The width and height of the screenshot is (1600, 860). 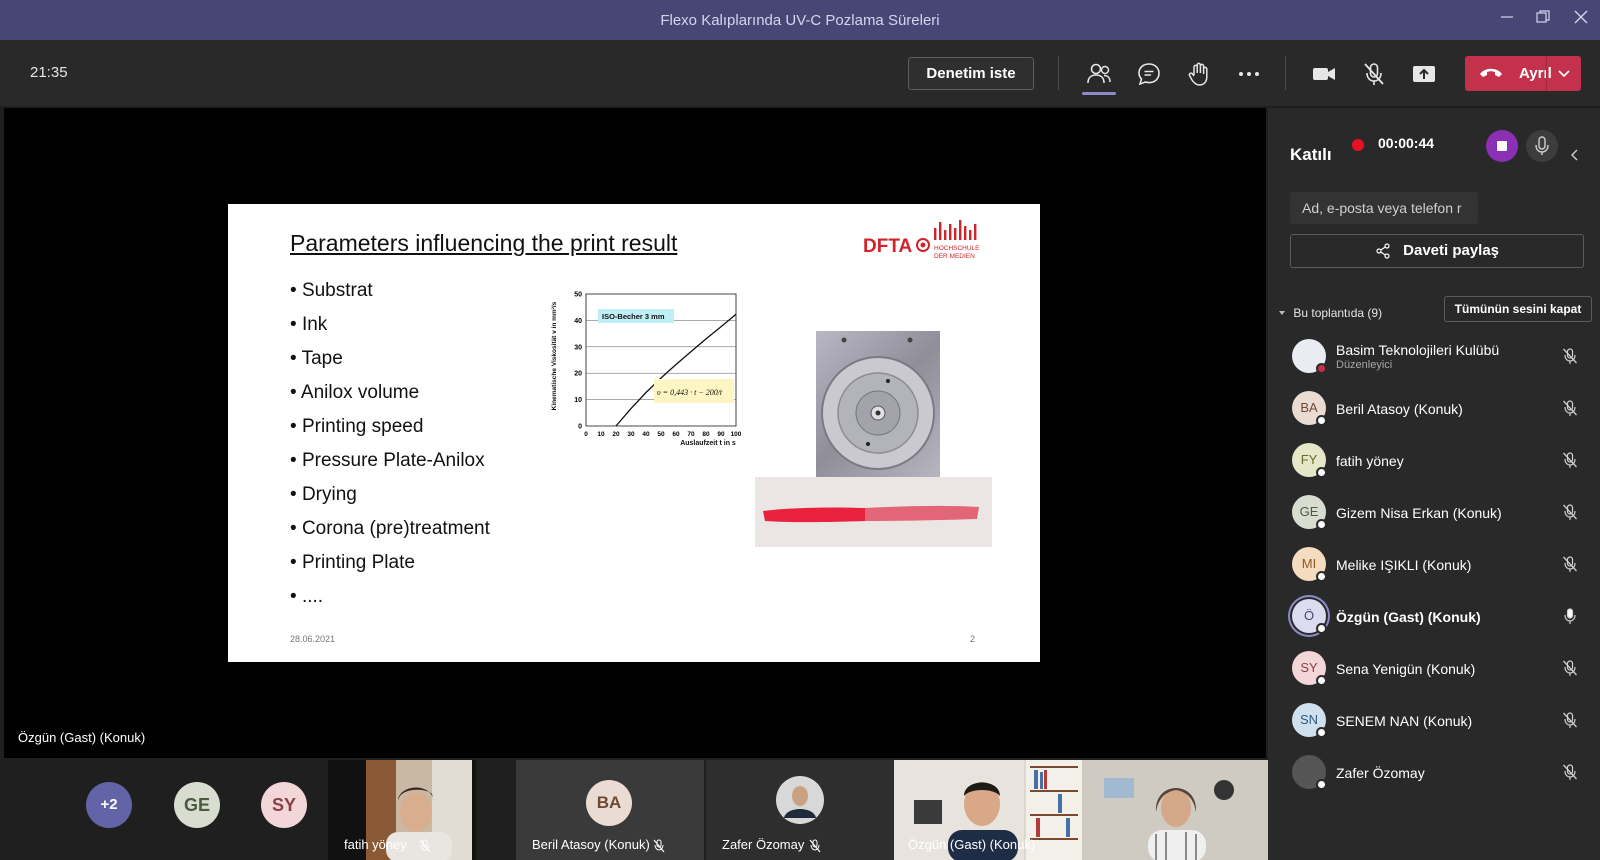 I want to click on chart-formula: υ = 0,443 · t − 200/t, so click(x=690, y=392).